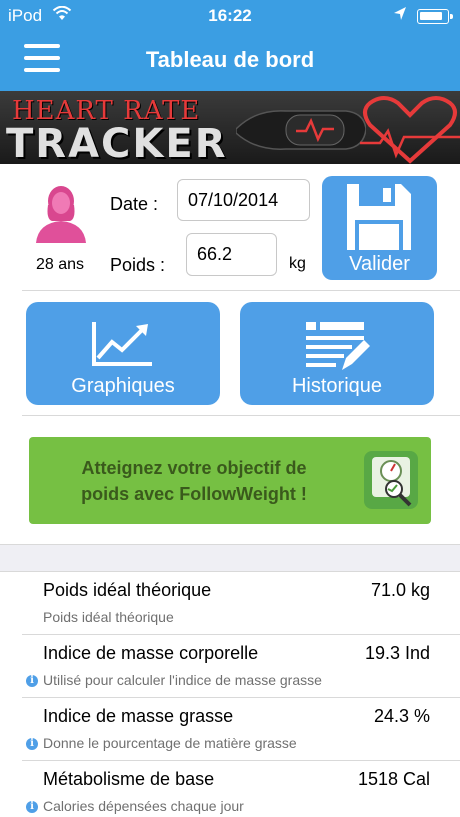 Image resolution: width=460 pixels, height=817 pixels. I want to click on date-label: Date :, so click(134, 204).